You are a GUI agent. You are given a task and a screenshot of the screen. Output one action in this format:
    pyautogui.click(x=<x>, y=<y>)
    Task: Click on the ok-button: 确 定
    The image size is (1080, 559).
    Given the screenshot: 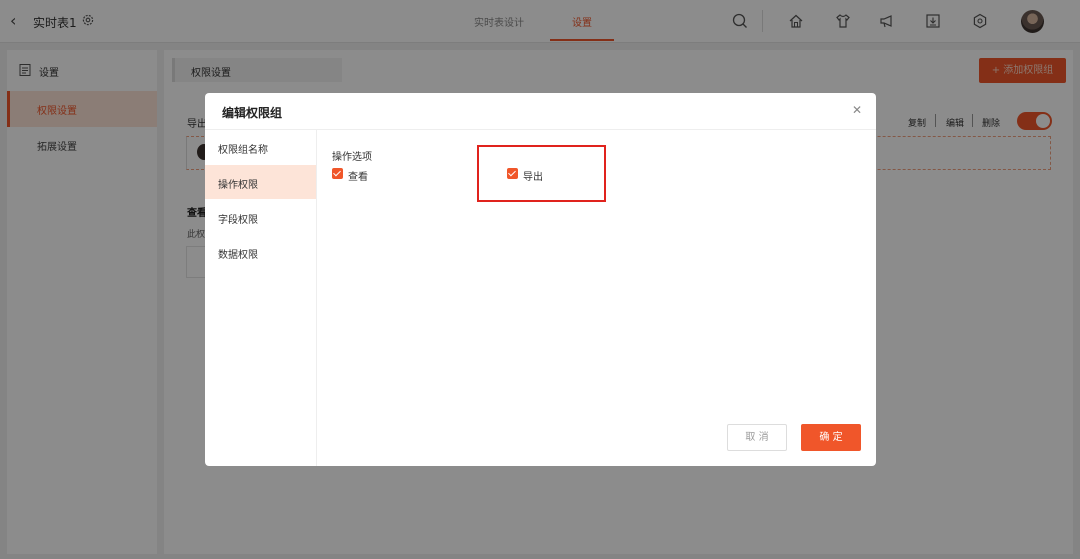 What is the action you would take?
    pyautogui.click(x=831, y=437)
    